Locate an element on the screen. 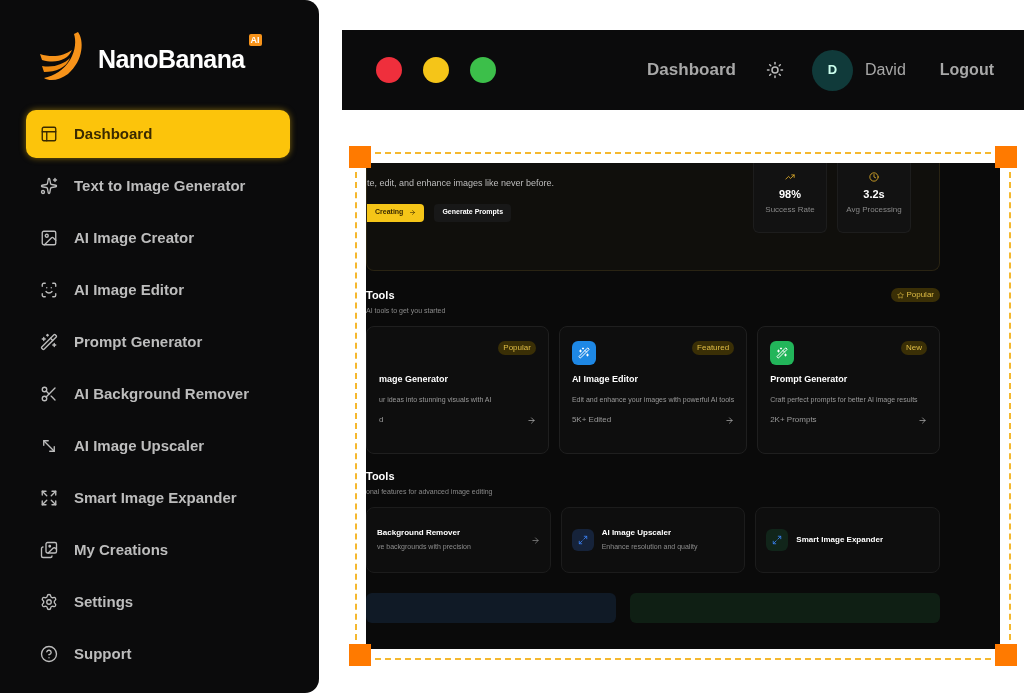 The width and height of the screenshot is (1024, 693). user-avatar: D is located at coordinates (832, 70).